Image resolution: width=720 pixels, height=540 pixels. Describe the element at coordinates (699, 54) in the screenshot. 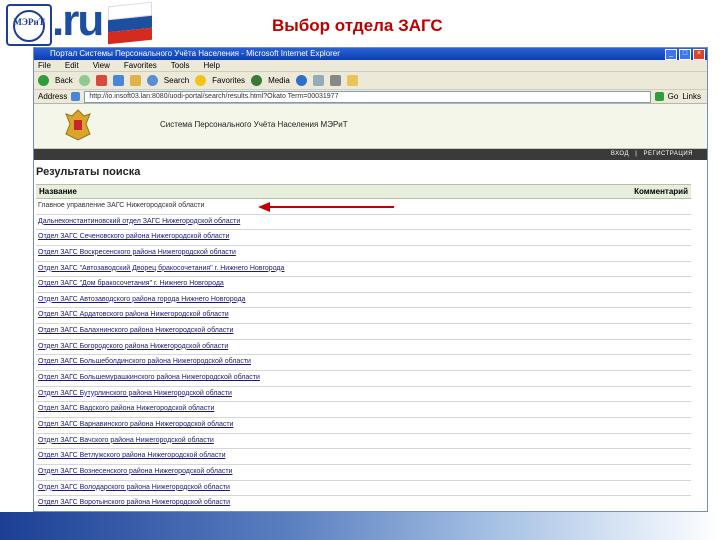

I see `close-button: ×` at that location.